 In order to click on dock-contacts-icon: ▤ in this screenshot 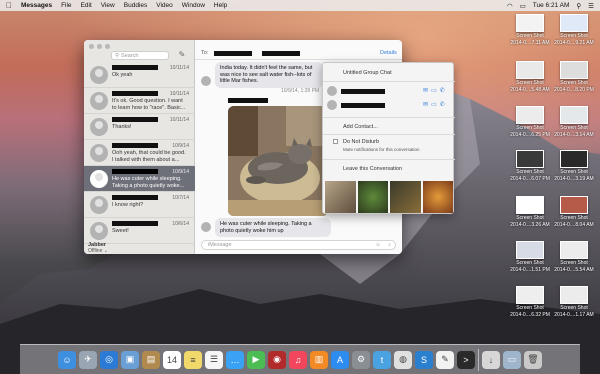, I will do `click(151, 359)`.